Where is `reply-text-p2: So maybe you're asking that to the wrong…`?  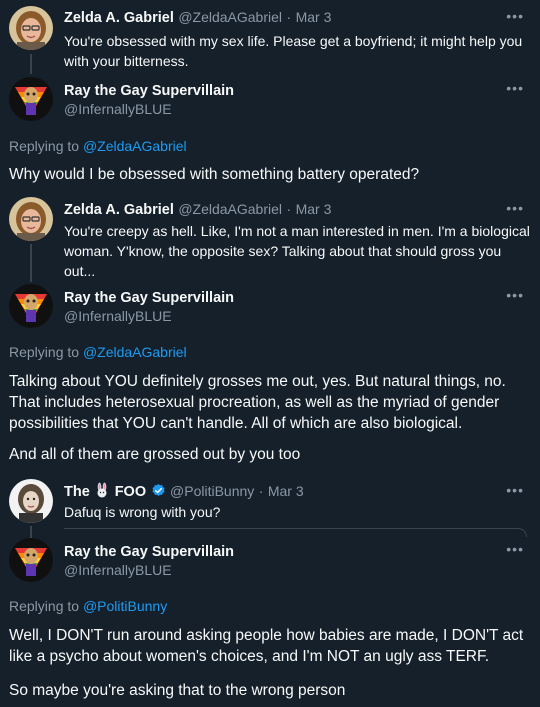 reply-text-p2: So maybe you're asking that to the wrong… is located at coordinates (177, 690).